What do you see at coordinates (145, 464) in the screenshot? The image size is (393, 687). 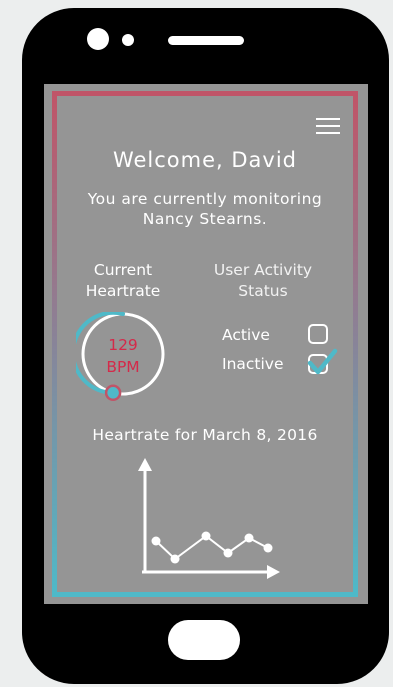 I see `graph-y-arrow` at bounding box center [145, 464].